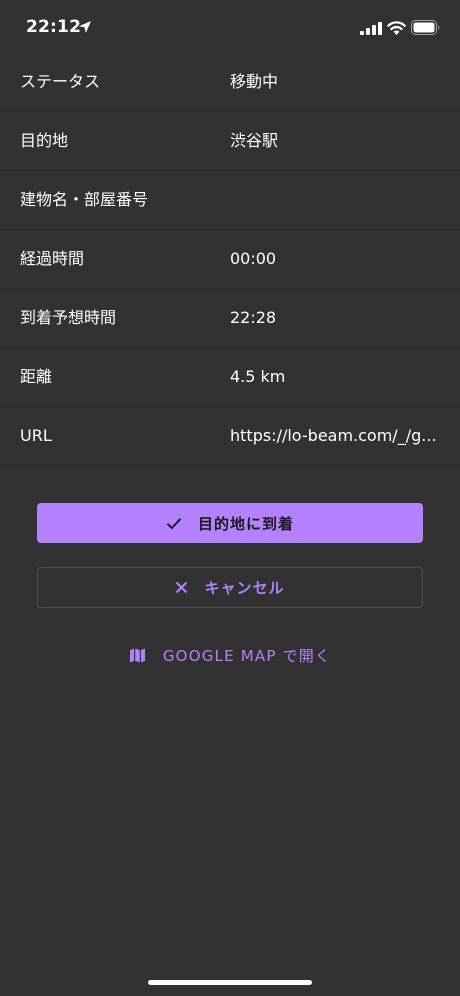 Image resolution: width=460 pixels, height=996 pixels. I want to click on info-value: 00:00, so click(253, 258).